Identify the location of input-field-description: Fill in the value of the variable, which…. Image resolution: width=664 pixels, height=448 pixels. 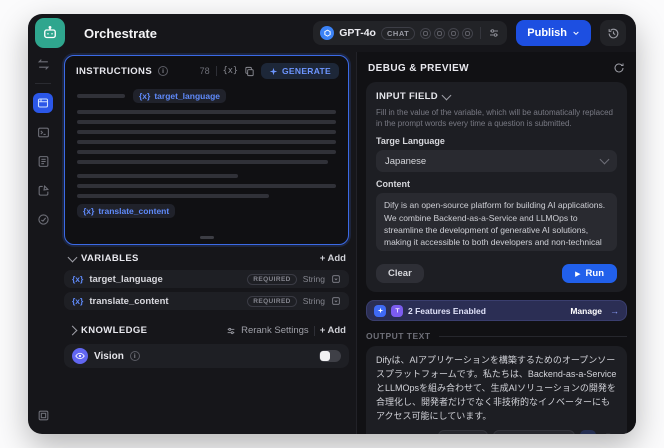
(495, 118).